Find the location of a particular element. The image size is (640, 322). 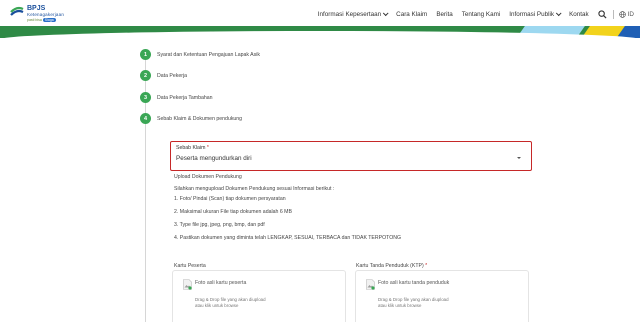

search-icon is located at coordinates (602, 14).